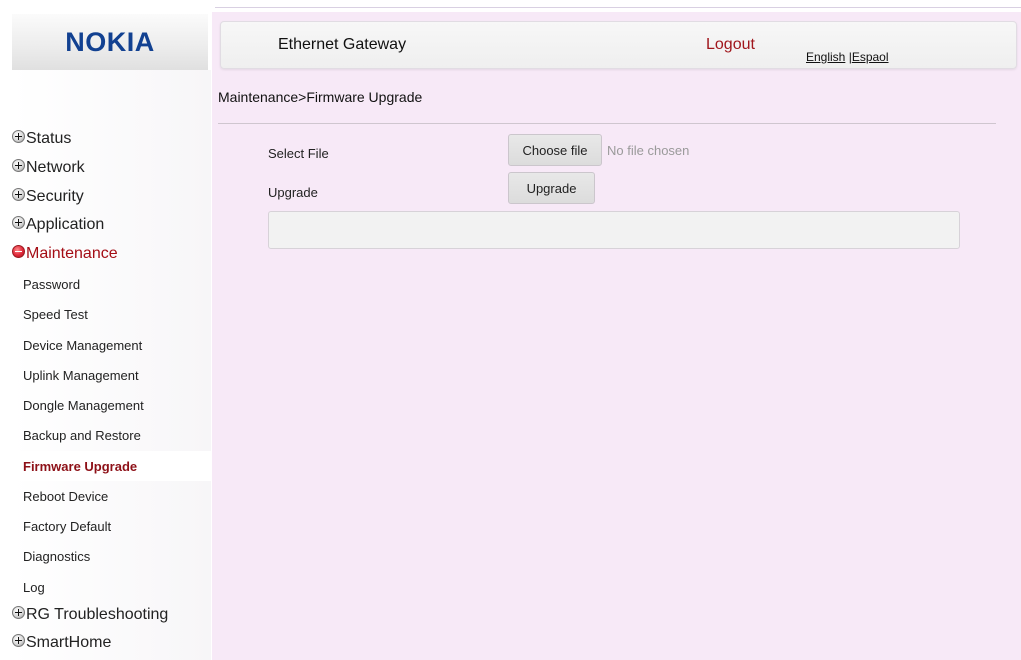 The image size is (1021, 660). What do you see at coordinates (870, 57) in the screenshot?
I see `lang-spanish-link: Espaol` at bounding box center [870, 57].